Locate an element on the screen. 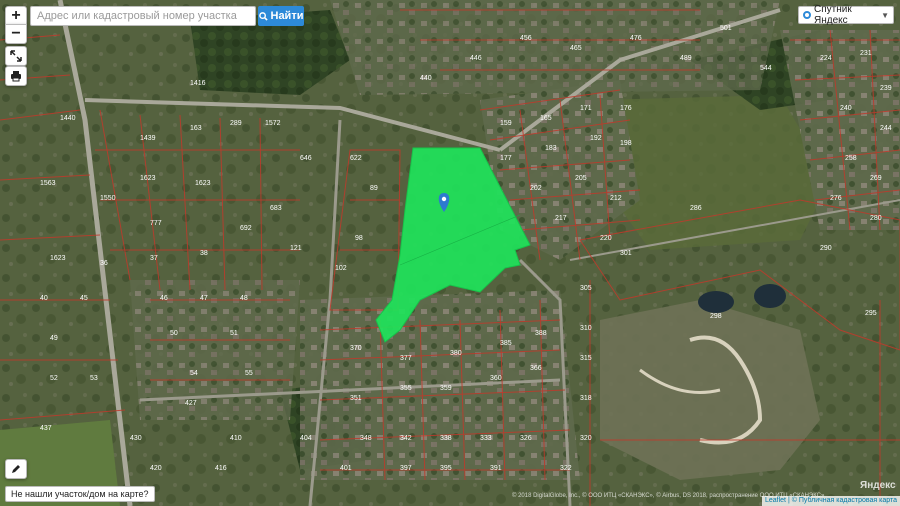  parcel-number-label: 171 is located at coordinates (586, 108).